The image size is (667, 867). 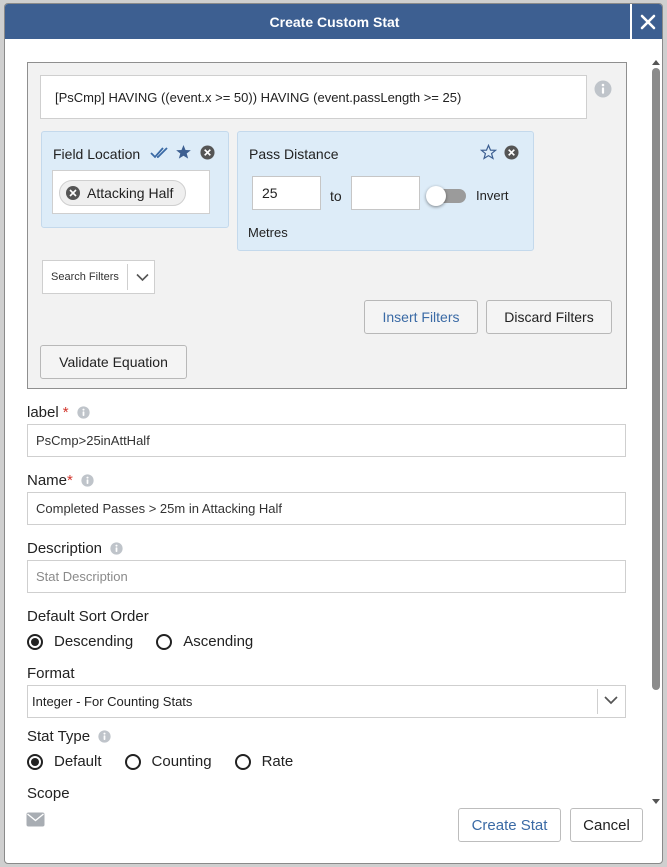 What do you see at coordinates (69, 736) in the screenshot?
I see `stat-type-label: Stat Type` at bounding box center [69, 736].